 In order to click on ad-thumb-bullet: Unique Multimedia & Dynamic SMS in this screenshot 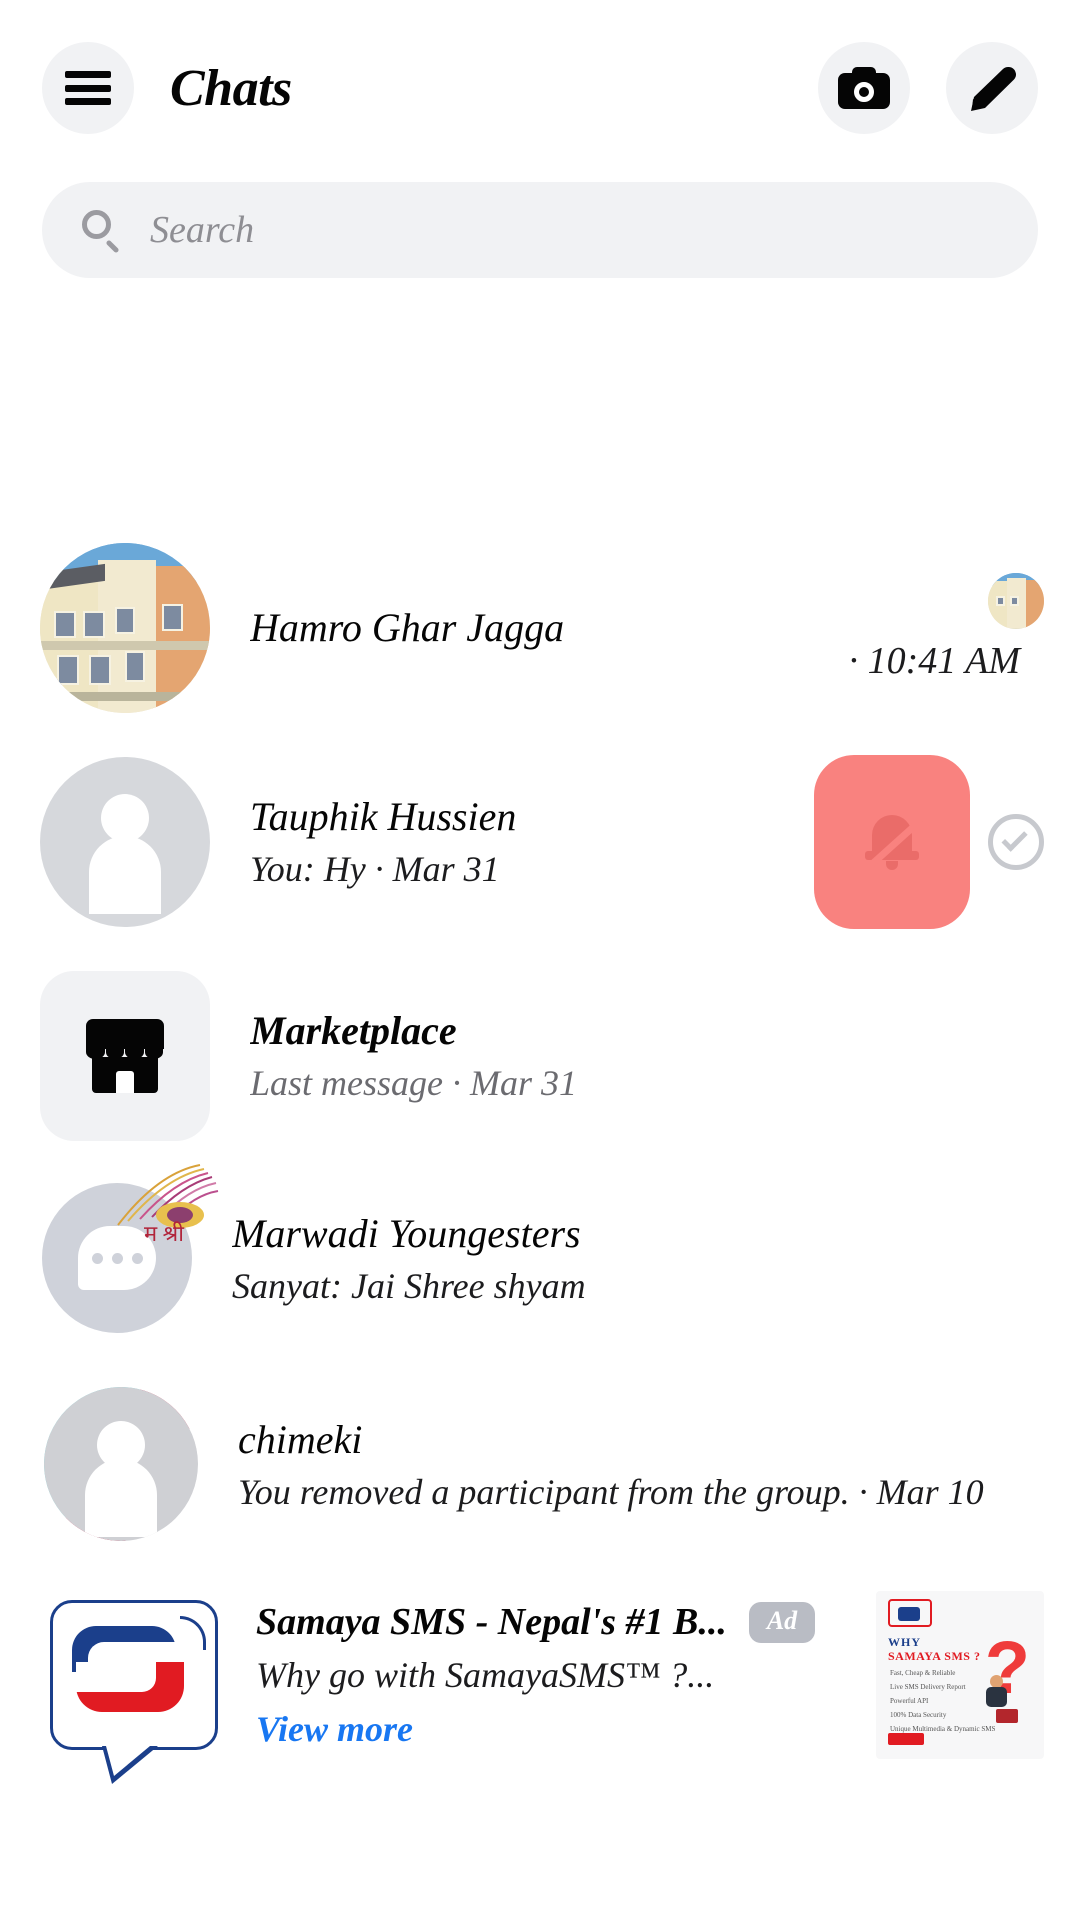, I will do `click(943, 1729)`.